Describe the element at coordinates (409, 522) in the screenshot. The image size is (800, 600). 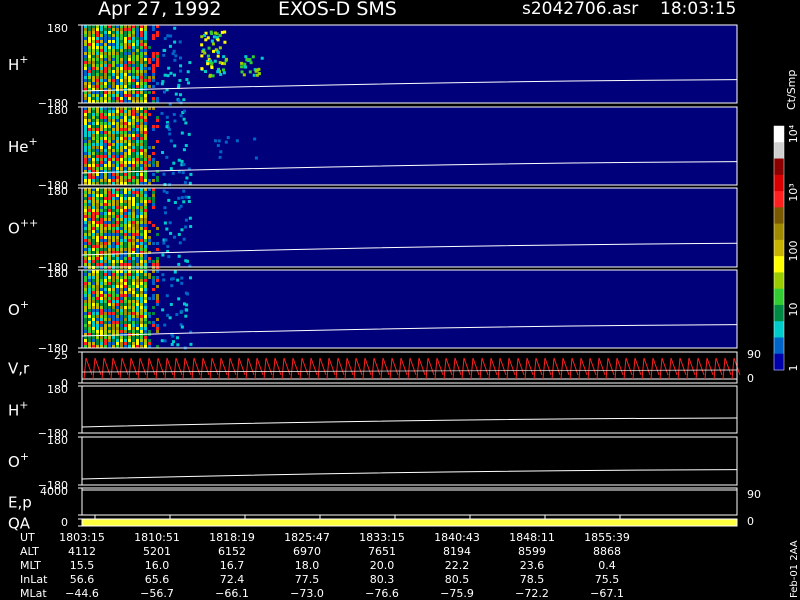
I see `qa-bar` at that location.